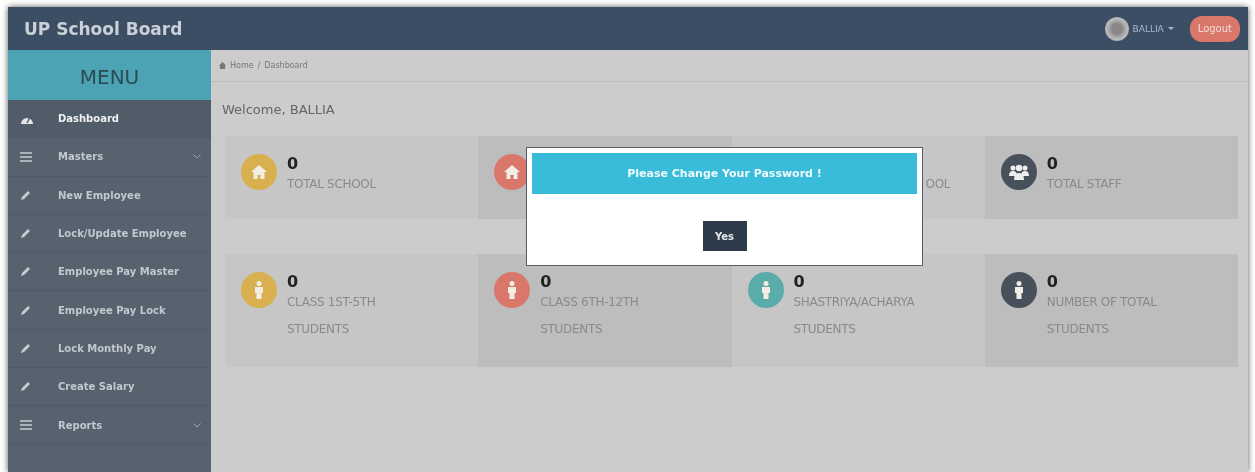  Describe the element at coordinates (109, 75) in the screenshot. I see `menu-heading: MENU` at that location.